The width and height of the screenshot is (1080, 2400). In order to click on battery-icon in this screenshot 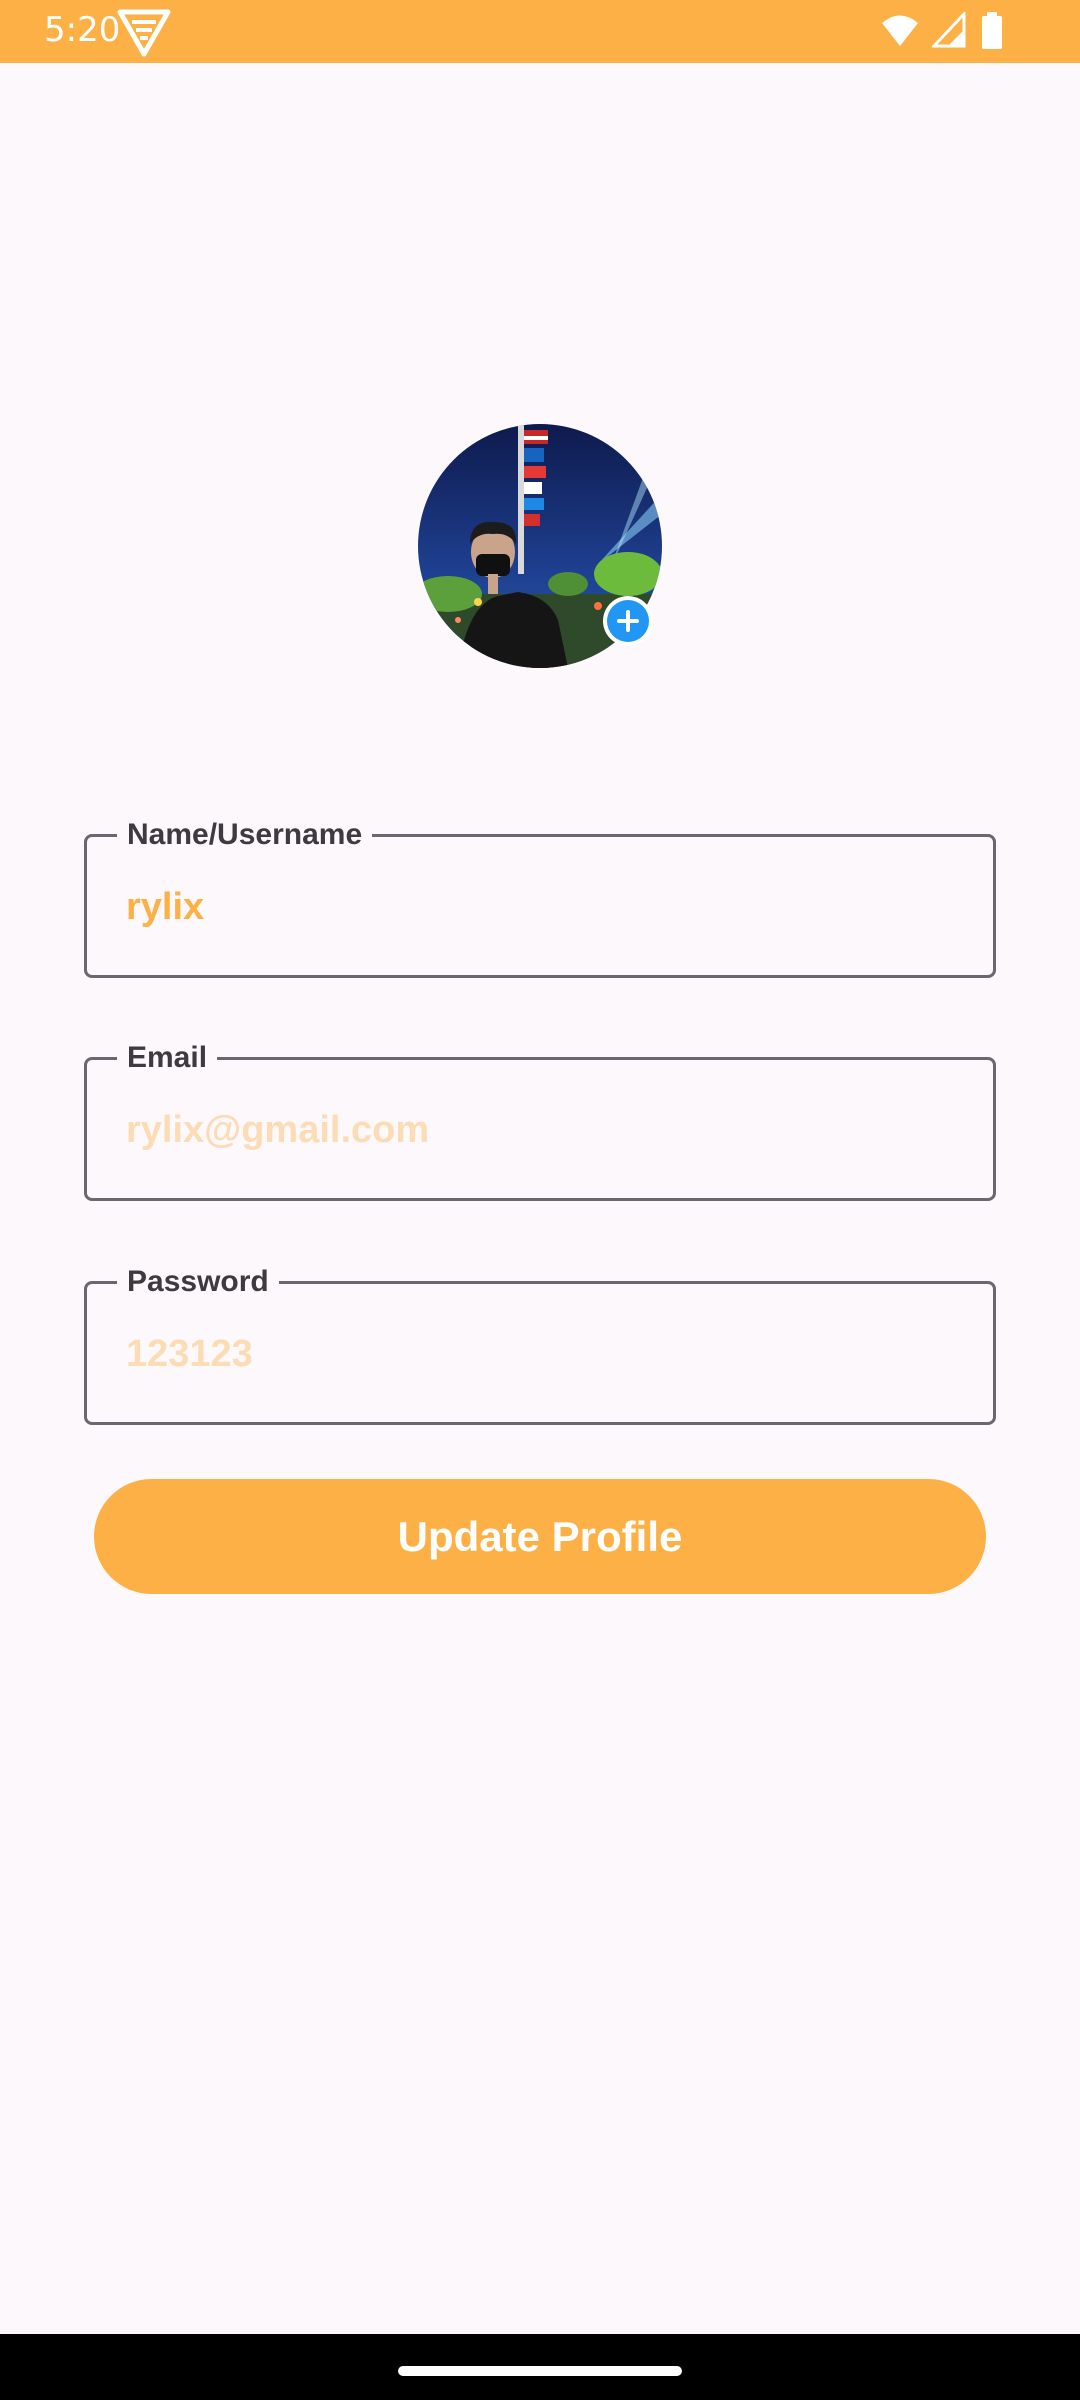, I will do `click(992, 33)`.